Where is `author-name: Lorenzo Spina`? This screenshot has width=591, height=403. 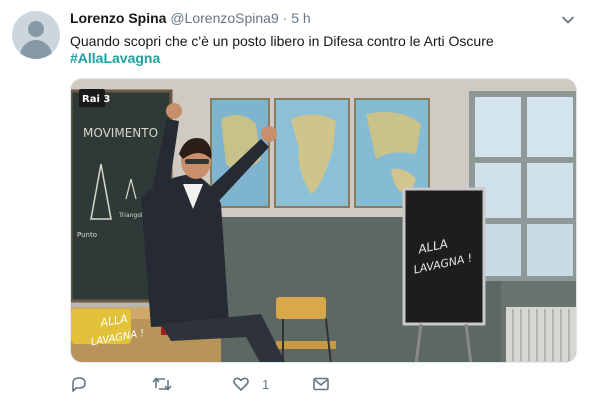
author-name: Lorenzo Spina is located at coordinates (118, 18).